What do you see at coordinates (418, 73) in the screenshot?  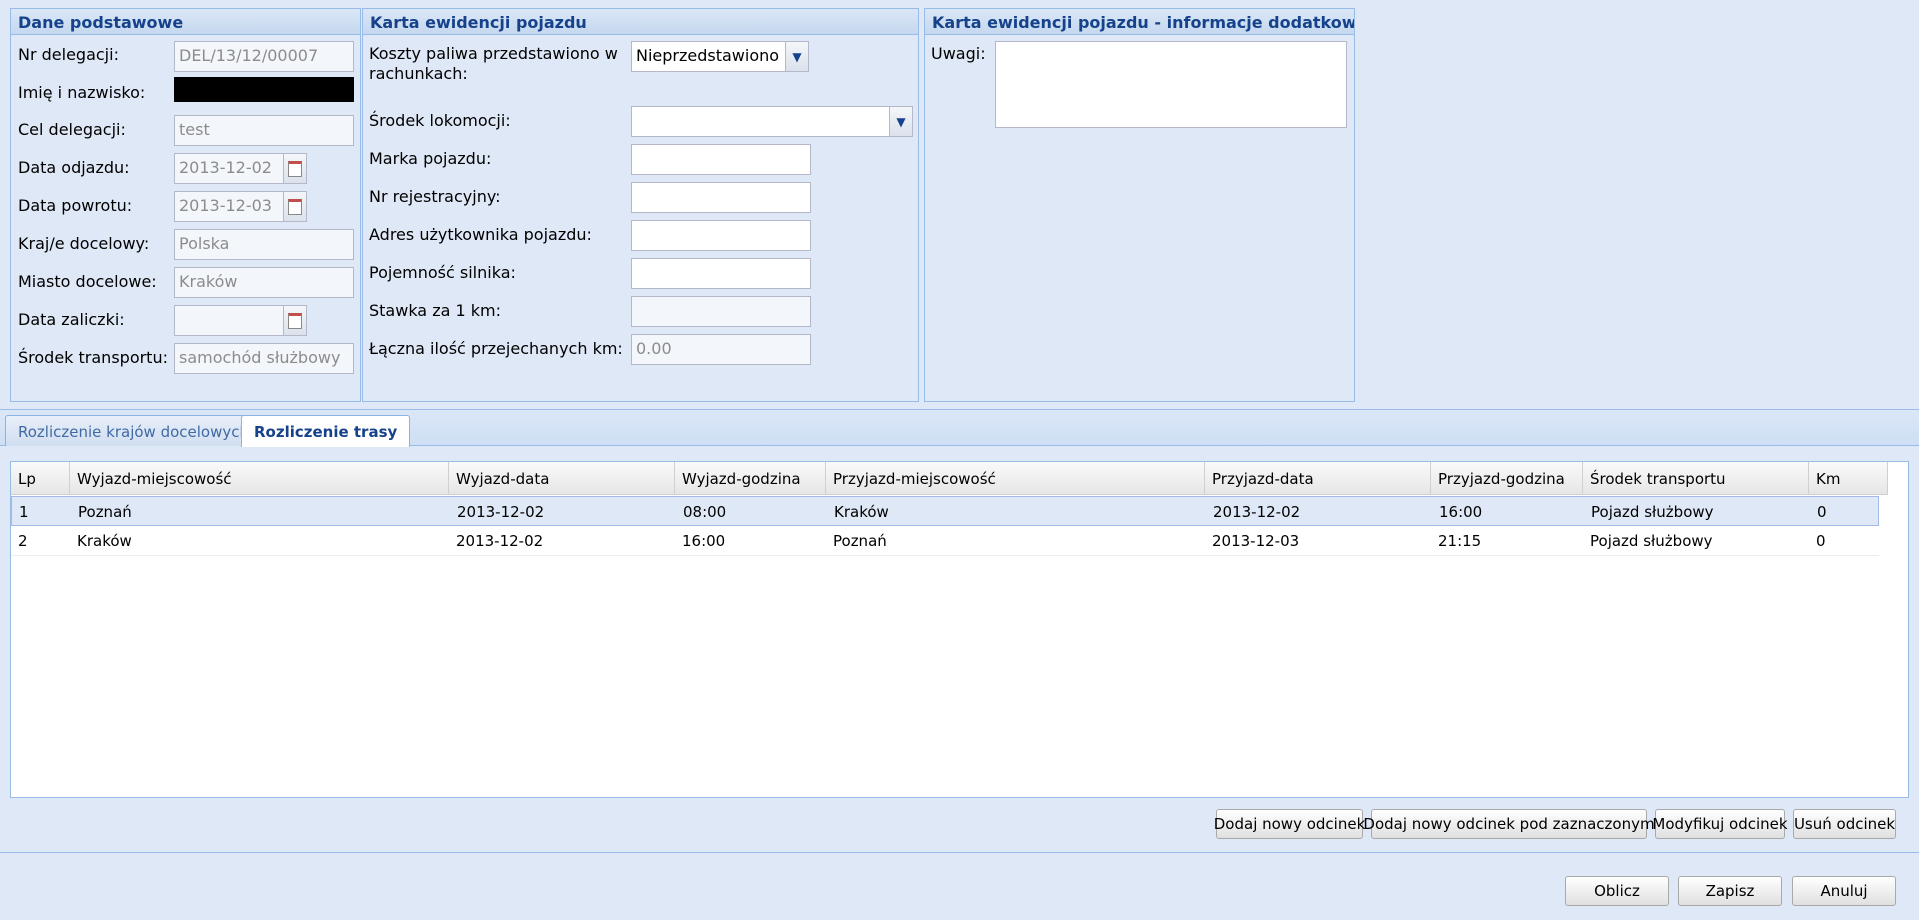 I see `koszty-label-line2: rachunkach:` at bounding box center [418, 73].